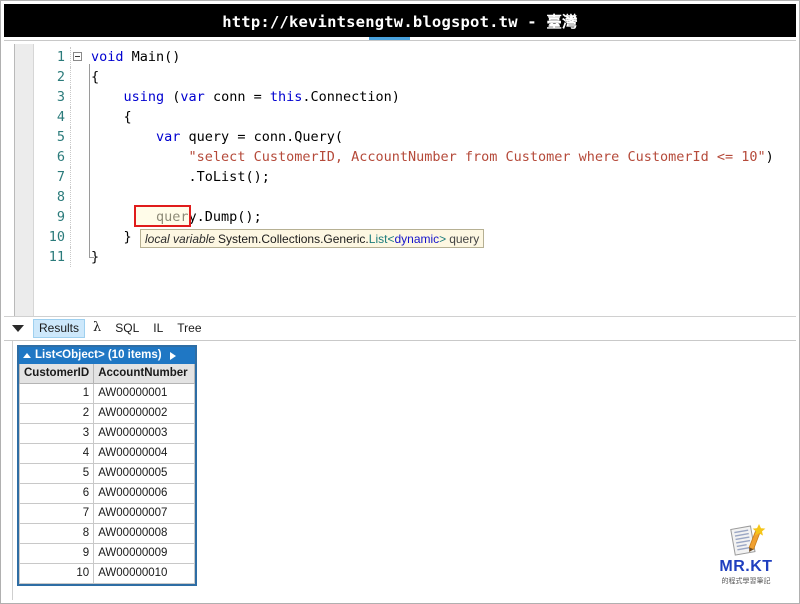 The height and width of the screenshot is (604, 800). I want to click on code-line-text, so click(441, 197).